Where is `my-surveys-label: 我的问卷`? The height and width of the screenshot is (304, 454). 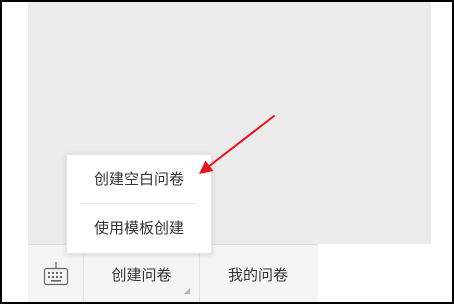 my-surveys-label: 我的问卷 is located at coordinates (257, 274).